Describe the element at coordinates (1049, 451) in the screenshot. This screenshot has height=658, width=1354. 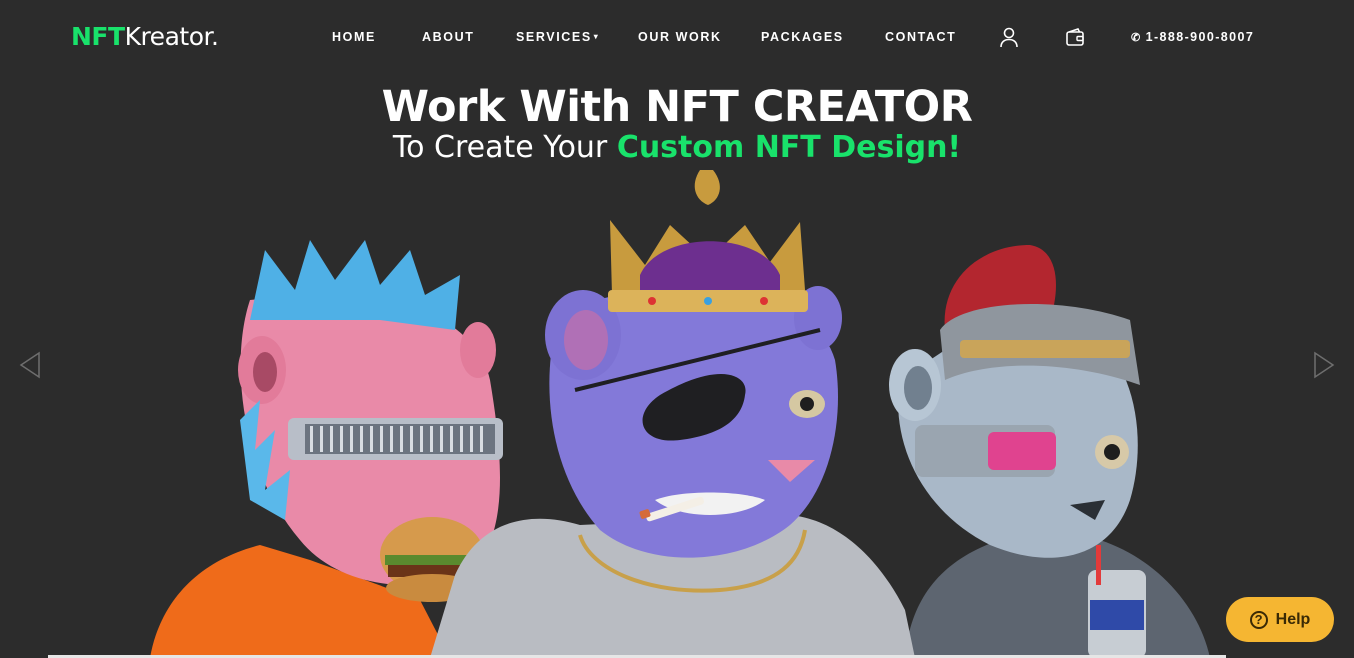
I see `silver-lion-character` at that location.